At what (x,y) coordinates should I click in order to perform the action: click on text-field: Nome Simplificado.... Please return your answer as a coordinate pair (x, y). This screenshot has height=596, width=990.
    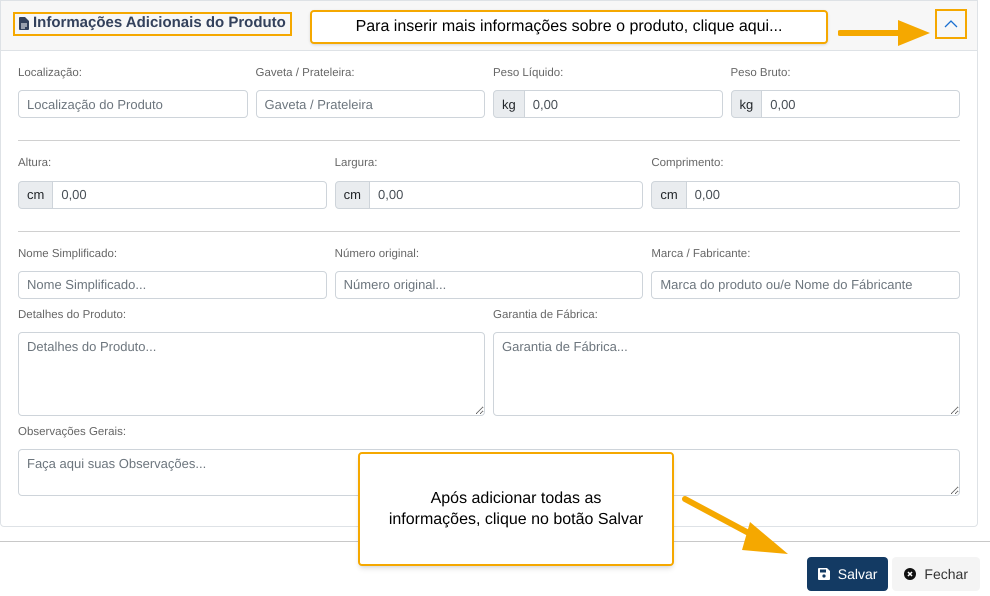
    Looking at the image, I should click on (172, 284).